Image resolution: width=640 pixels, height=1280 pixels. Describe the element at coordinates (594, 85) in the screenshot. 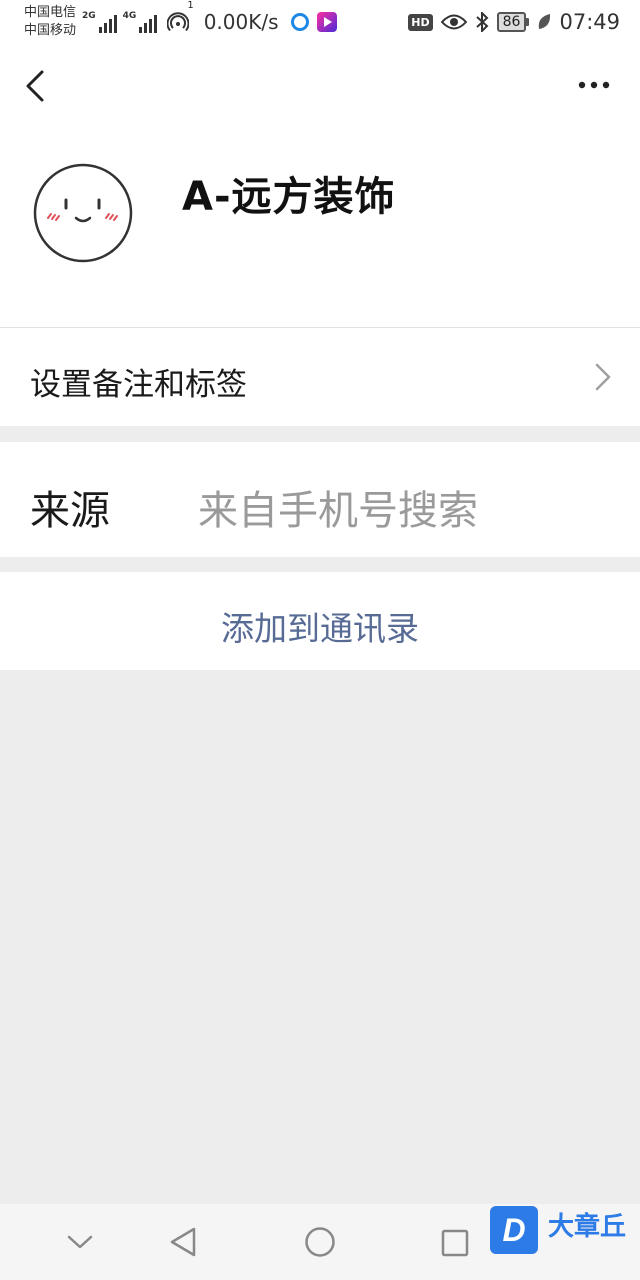

I see `more-icon` at that location.